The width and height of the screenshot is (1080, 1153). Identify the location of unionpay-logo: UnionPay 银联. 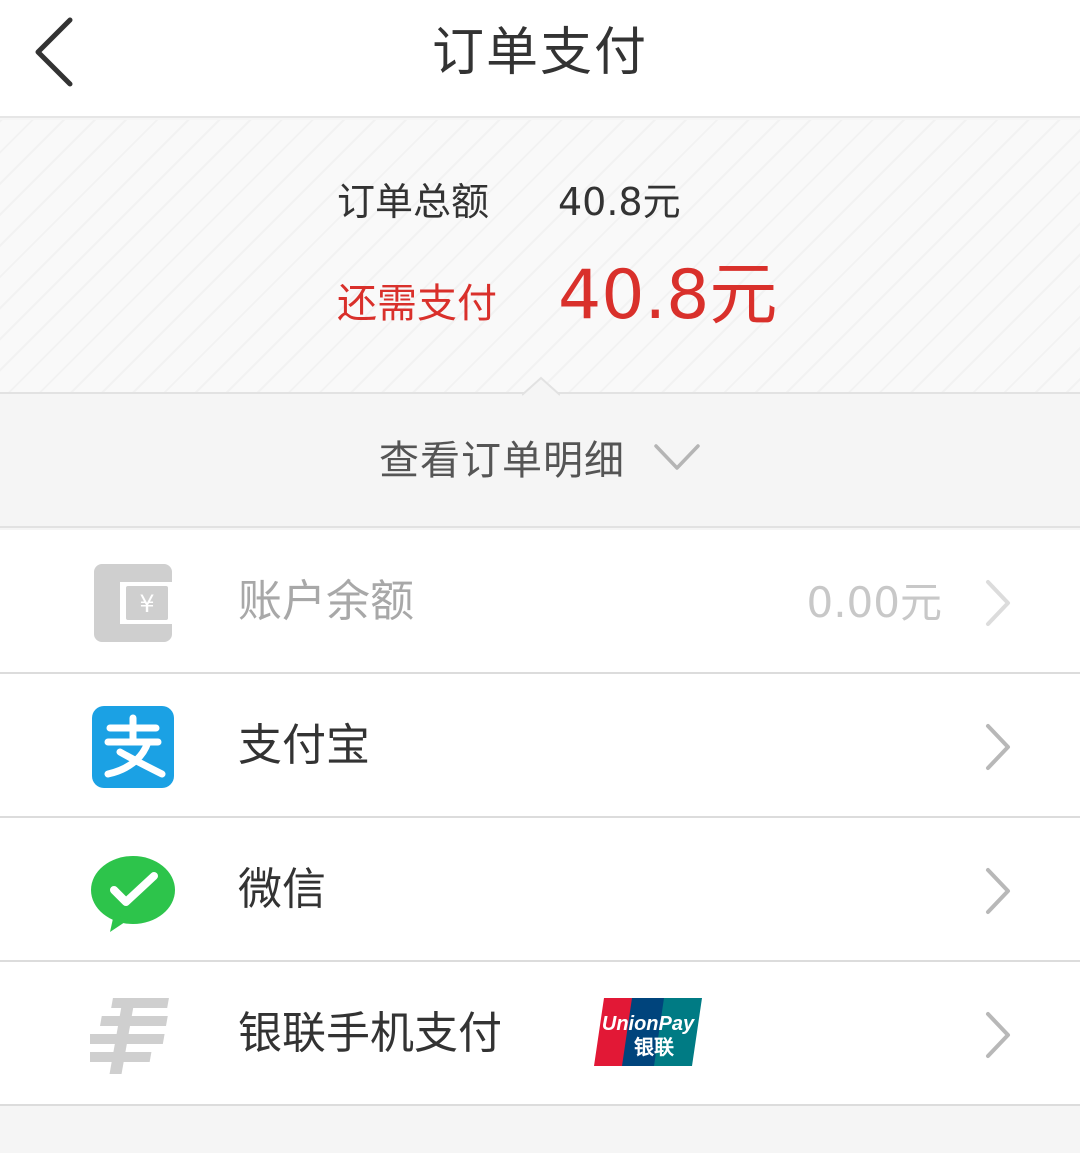
(648, 1032).